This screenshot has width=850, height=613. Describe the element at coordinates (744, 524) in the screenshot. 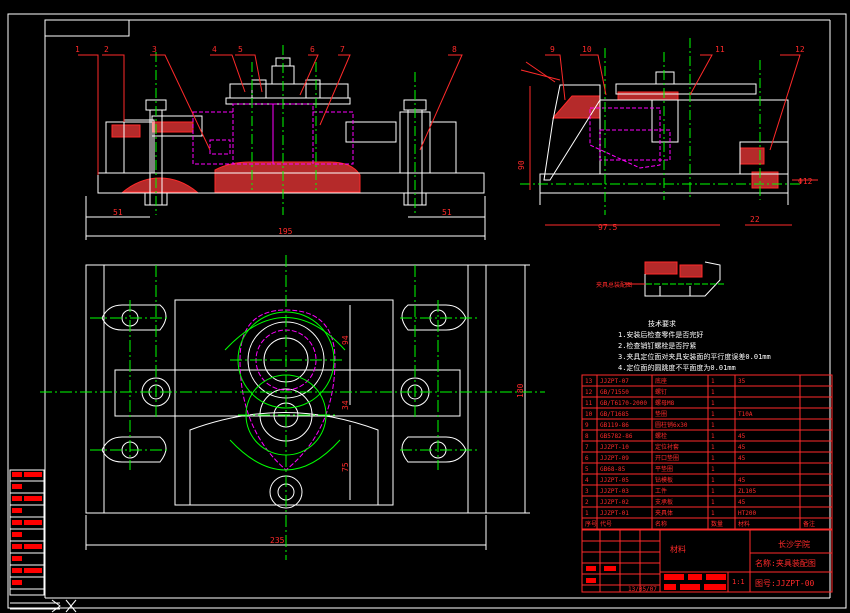

I see `bom-header-mat: 材料` at that location.